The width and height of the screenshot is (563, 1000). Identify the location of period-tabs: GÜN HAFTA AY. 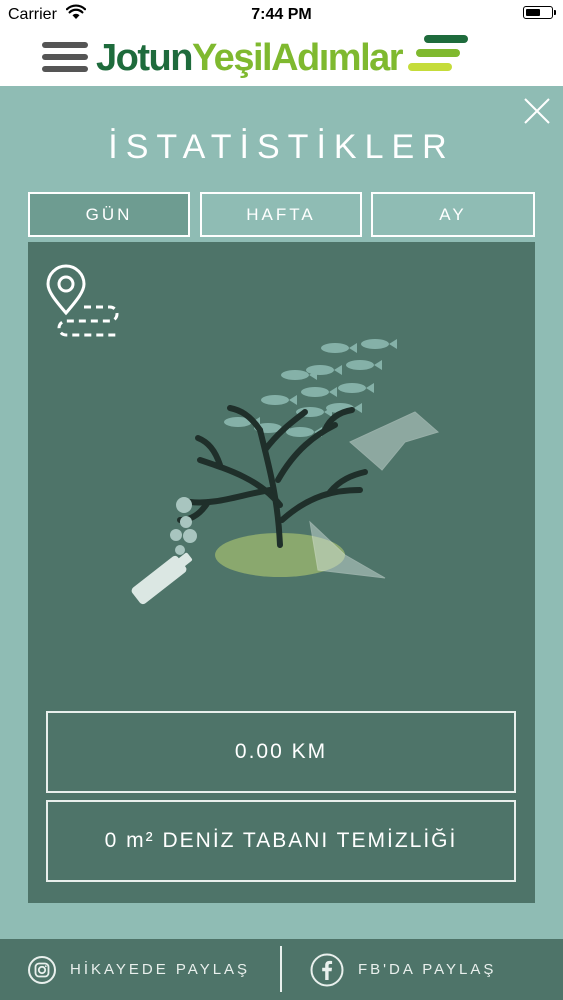
(281, 214).